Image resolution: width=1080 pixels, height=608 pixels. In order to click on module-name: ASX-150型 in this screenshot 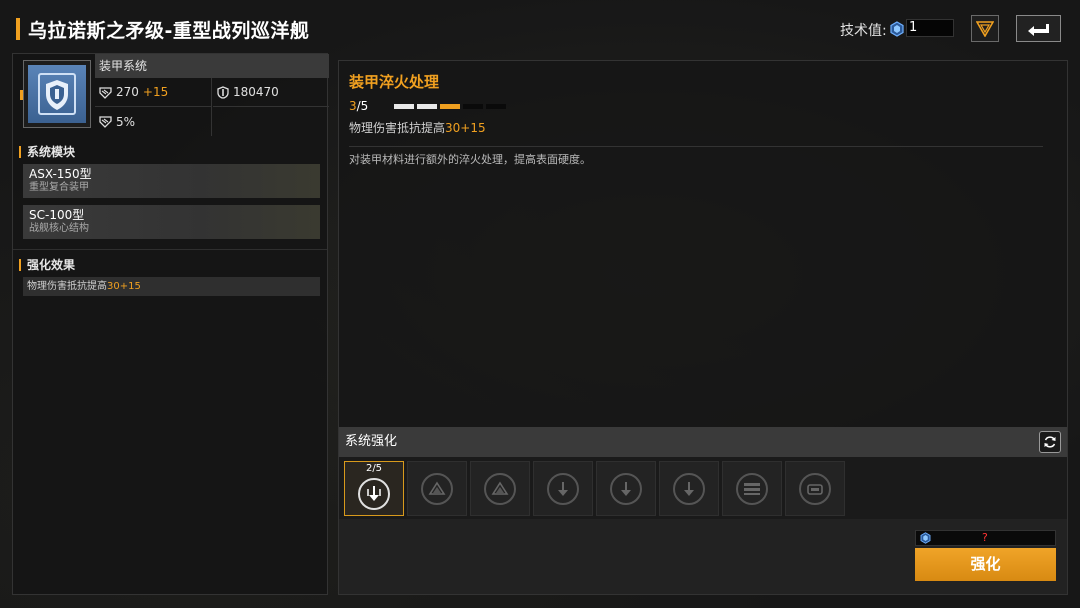, I will do `click(60, 174)`.